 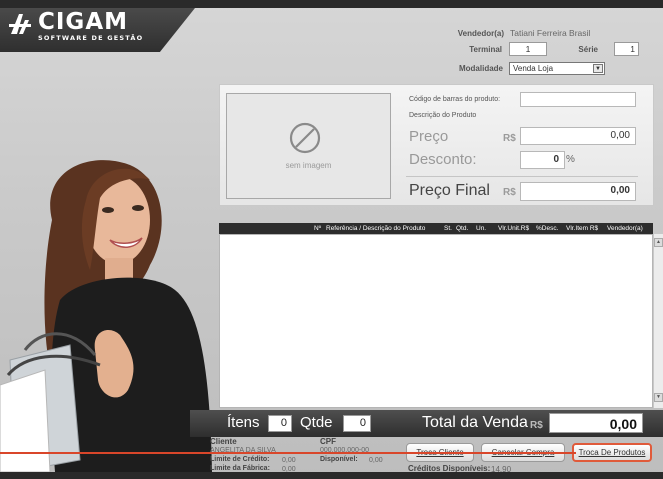 I want to click on serie-field: 1, so click(x=626, y=49).